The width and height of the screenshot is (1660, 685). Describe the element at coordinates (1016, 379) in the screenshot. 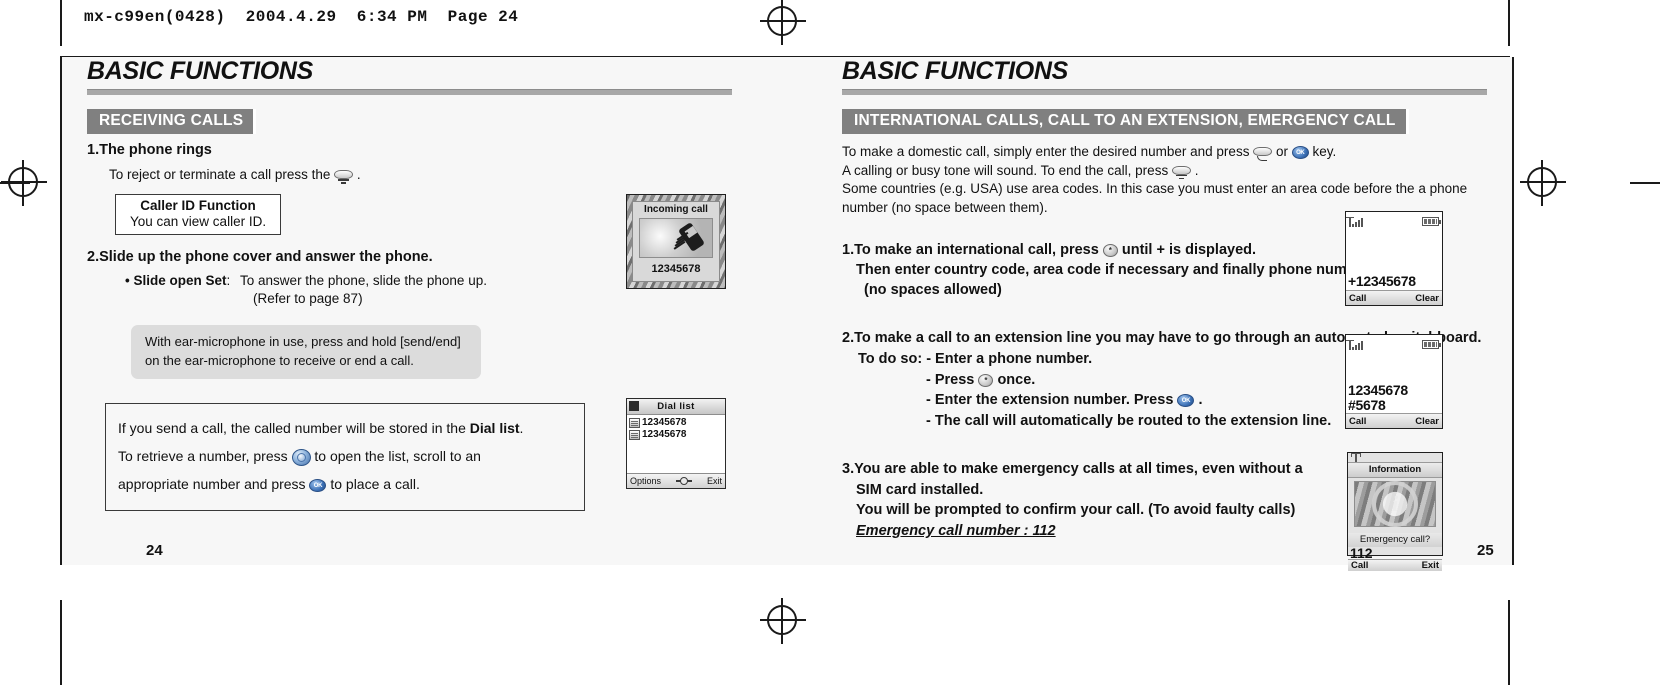

I see `right-step2-l3-b: once.` at that location.